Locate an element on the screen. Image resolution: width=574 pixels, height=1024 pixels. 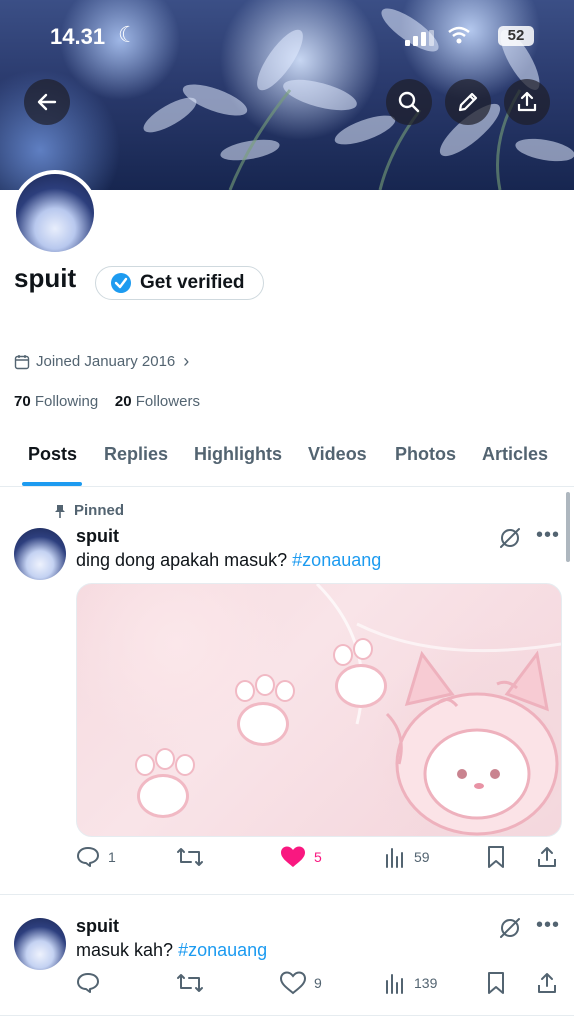
pinned-indicator: Pinned is located at coordinates (89, 510).